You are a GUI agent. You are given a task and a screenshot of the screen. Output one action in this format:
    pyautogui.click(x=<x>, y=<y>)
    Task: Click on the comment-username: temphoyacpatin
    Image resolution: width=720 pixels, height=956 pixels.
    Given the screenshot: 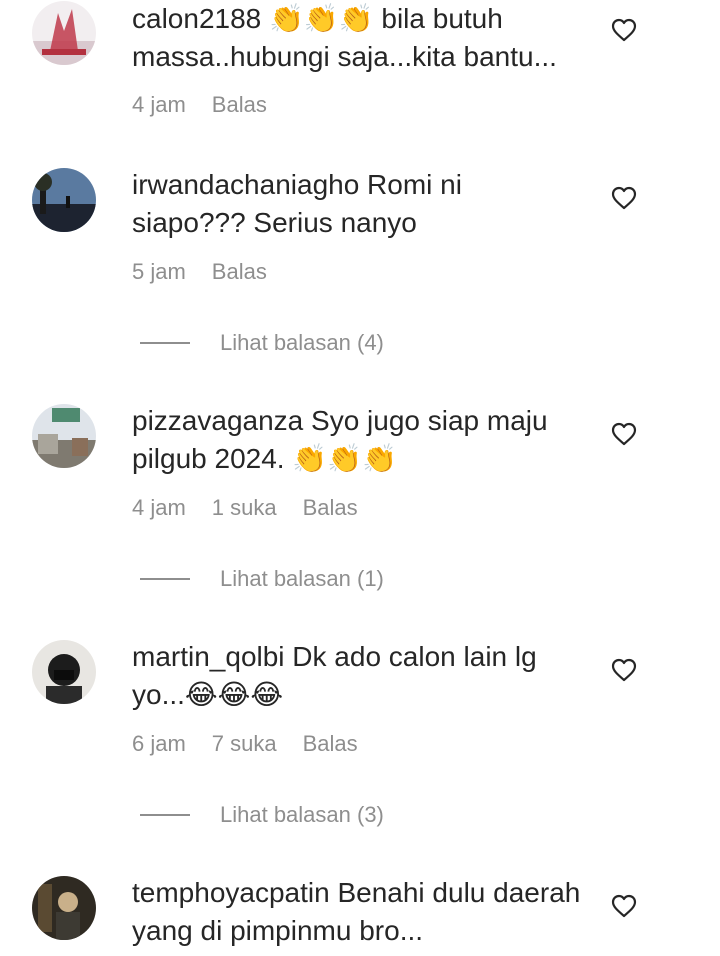 What is the action you would take?
    pyautogui.click(x=231, y=892)
    